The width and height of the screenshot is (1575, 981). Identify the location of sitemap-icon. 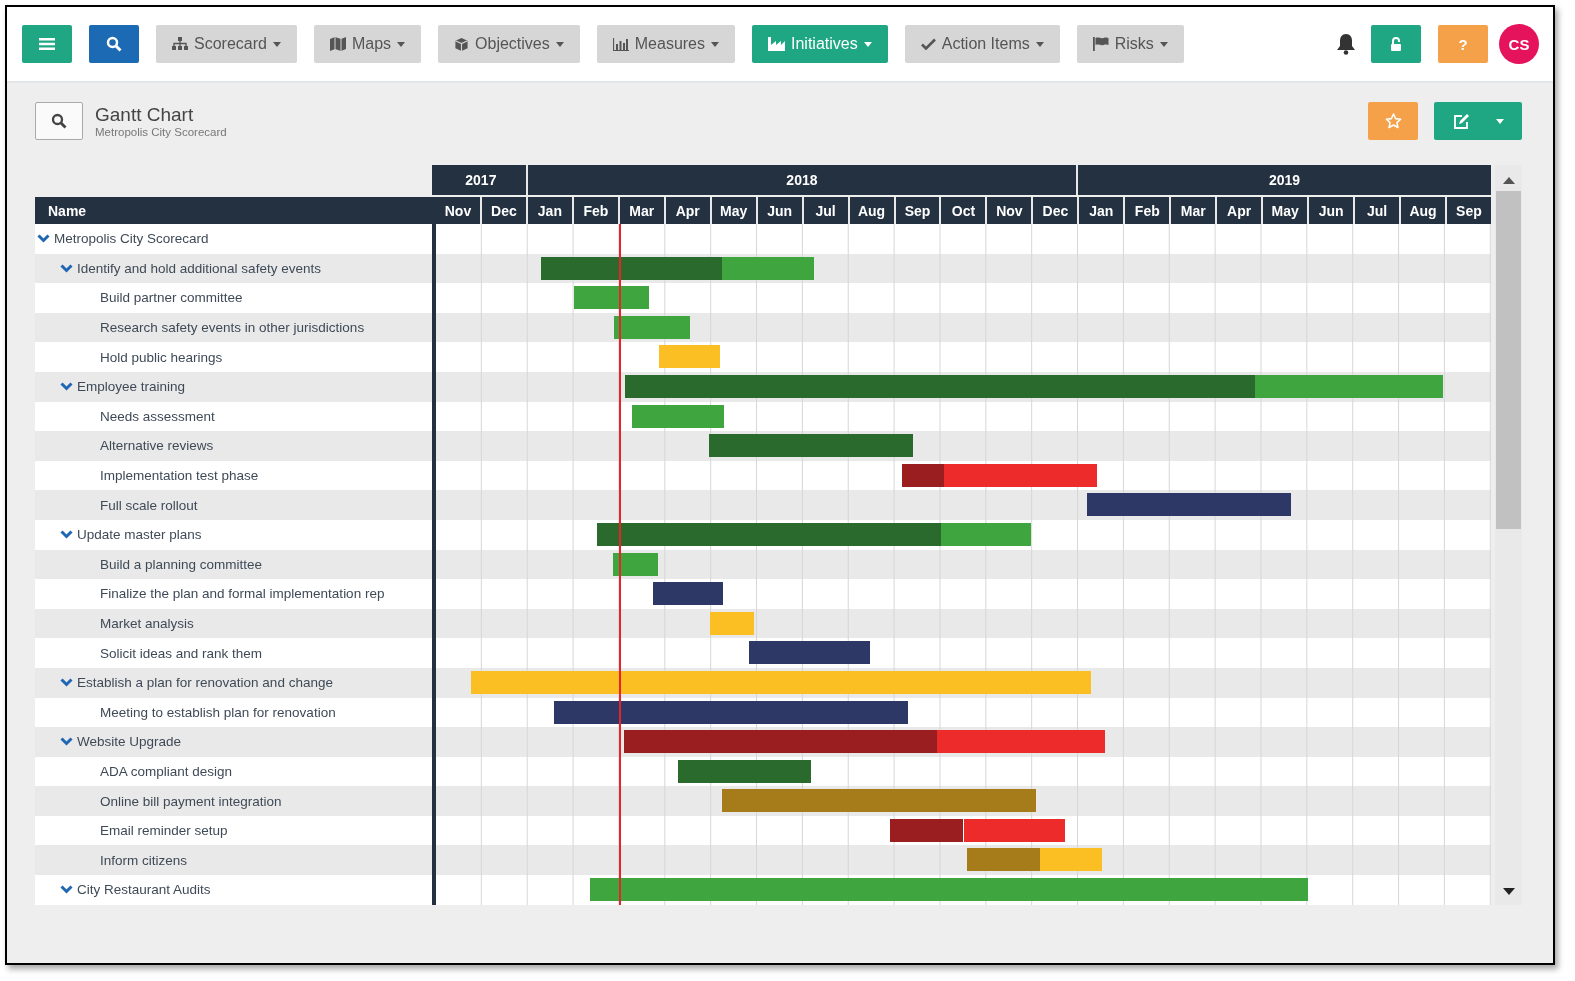
(180, 44).